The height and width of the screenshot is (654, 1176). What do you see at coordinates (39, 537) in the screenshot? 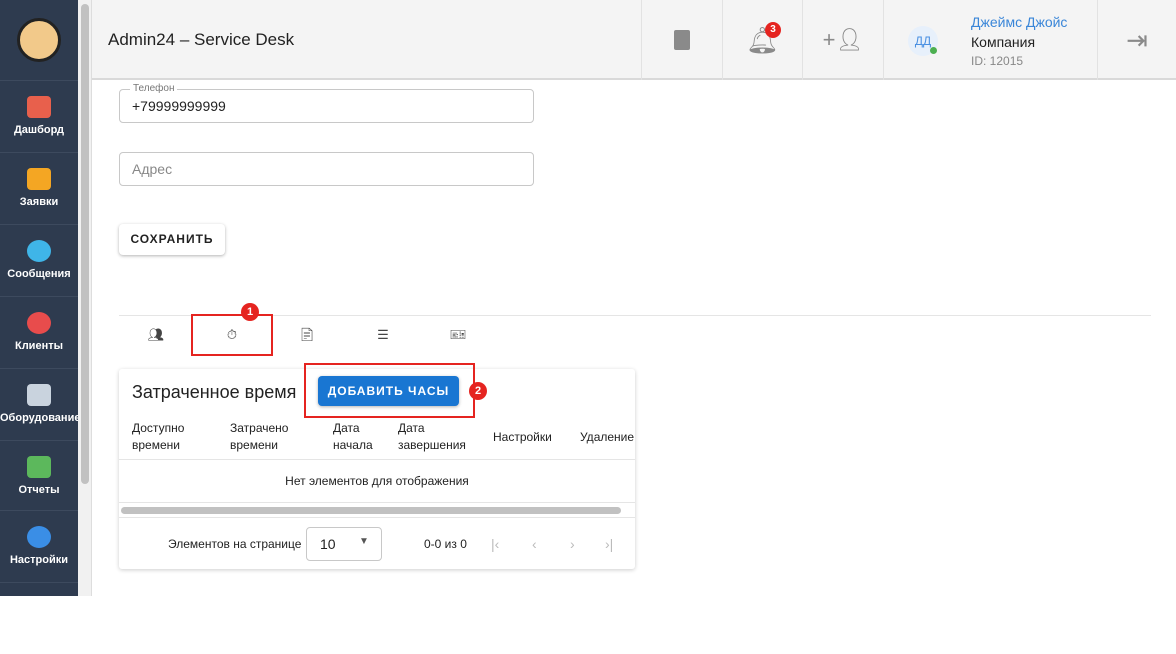
I see `gear-icon` at bounding box center [39, 537].